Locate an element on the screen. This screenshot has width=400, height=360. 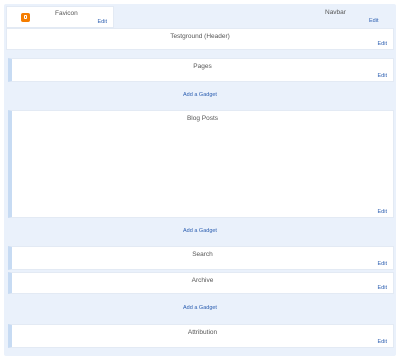
pages-title: Pages is located at coordinates (202, 66).